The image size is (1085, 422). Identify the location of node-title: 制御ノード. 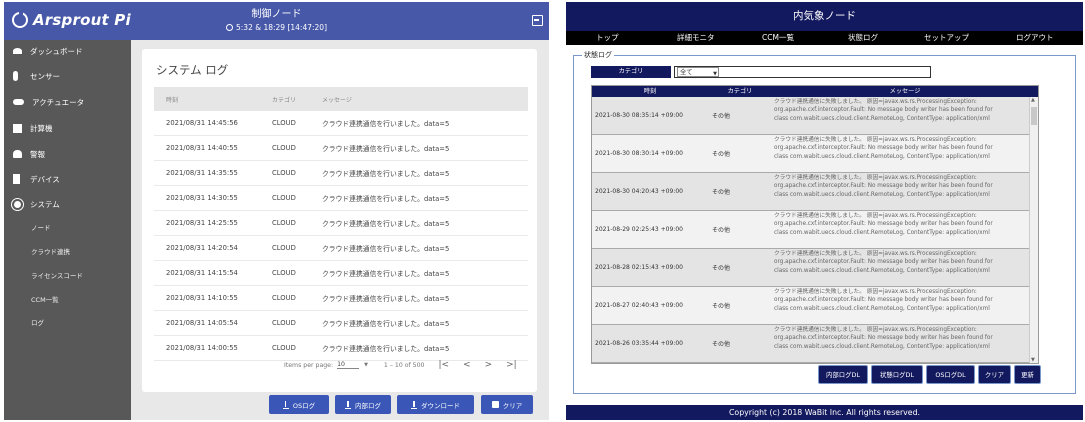
(276, 14).